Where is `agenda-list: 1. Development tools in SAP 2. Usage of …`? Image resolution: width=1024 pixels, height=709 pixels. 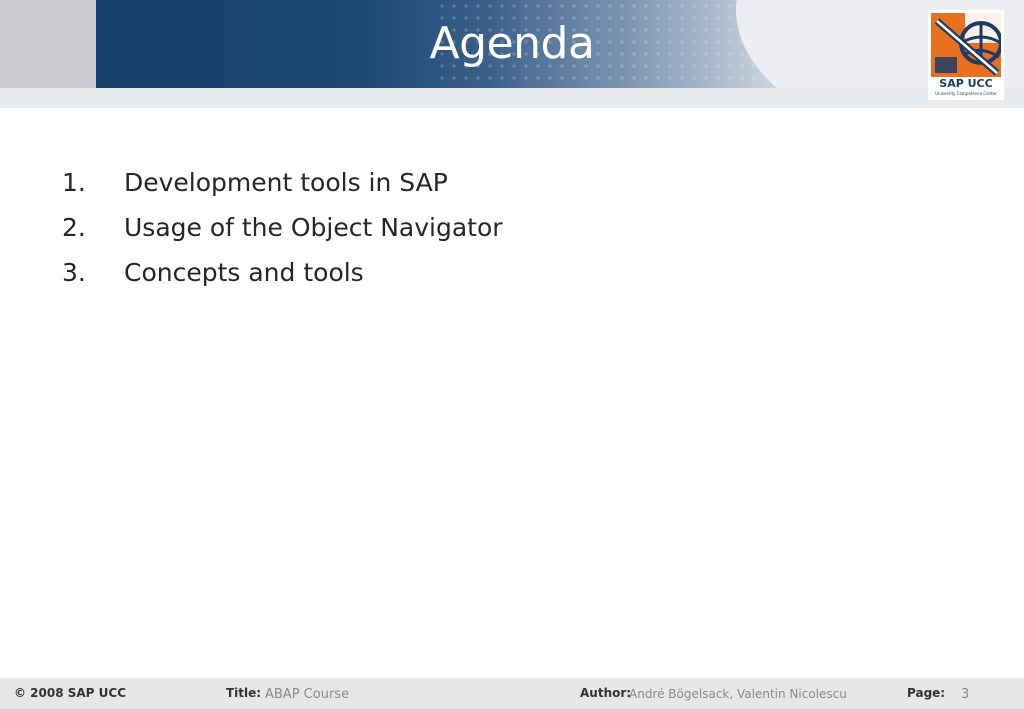
agenda-list: 1. Development tools in SAP 2. Usage of … is located at coordinates (282, 227).